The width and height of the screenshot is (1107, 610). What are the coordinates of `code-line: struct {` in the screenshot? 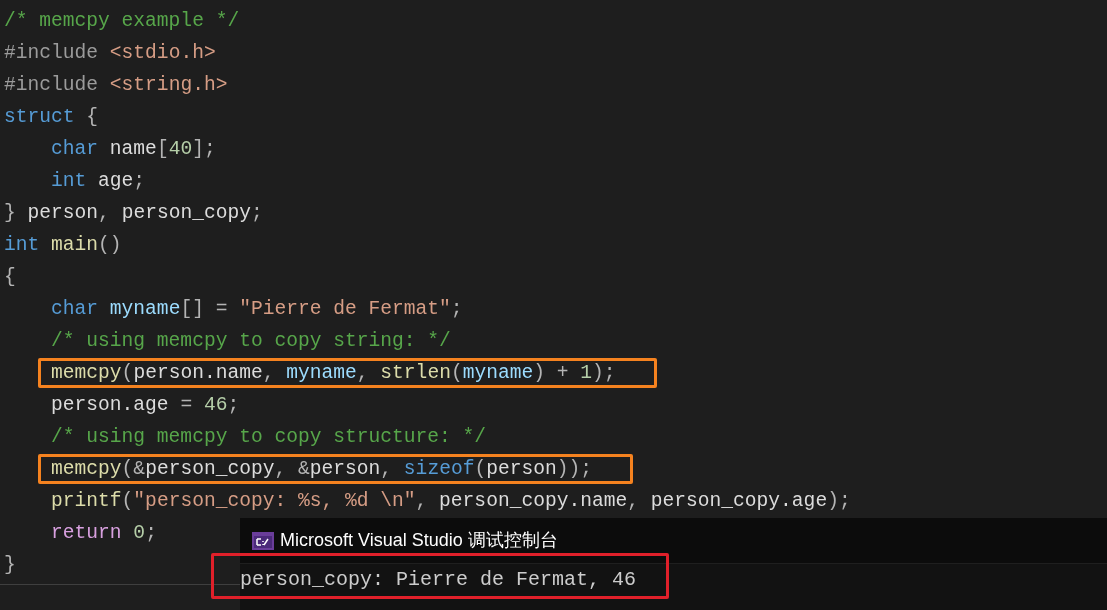 It's located at (51, 117).